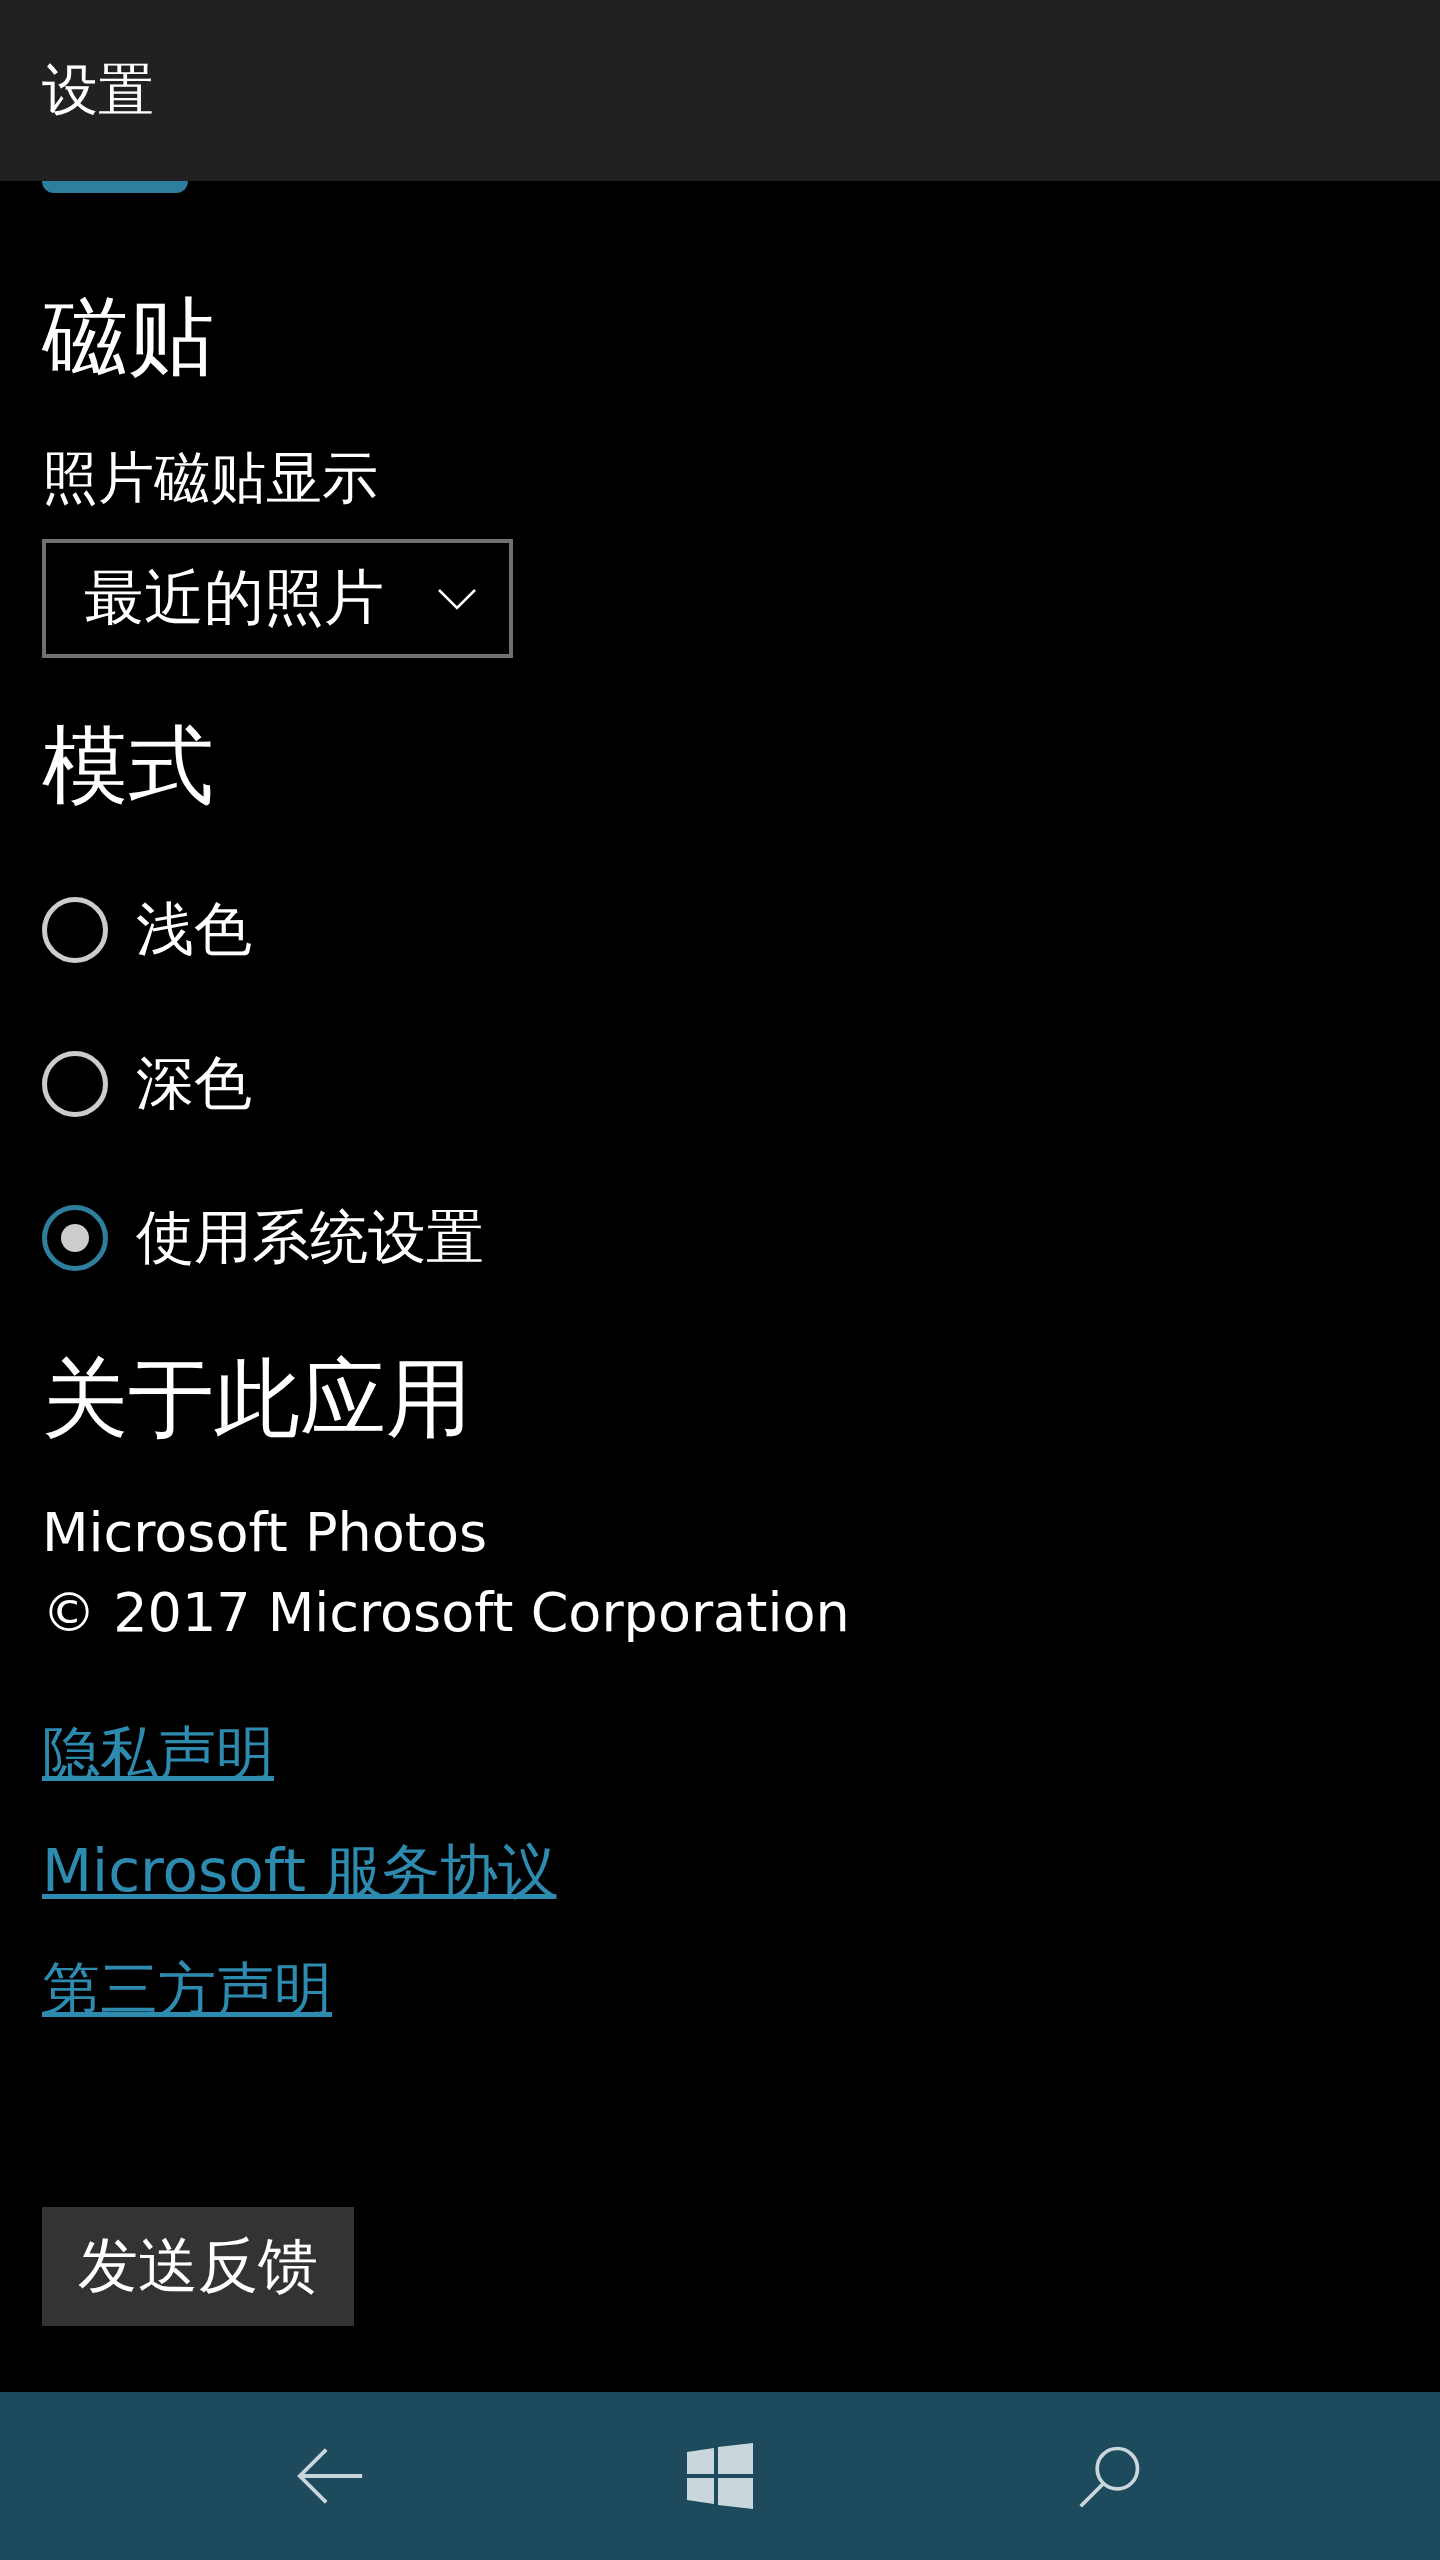  Describe the element at coordinates (194, 1084) in the screenshot. I see `radio-label: 深色` at that location.